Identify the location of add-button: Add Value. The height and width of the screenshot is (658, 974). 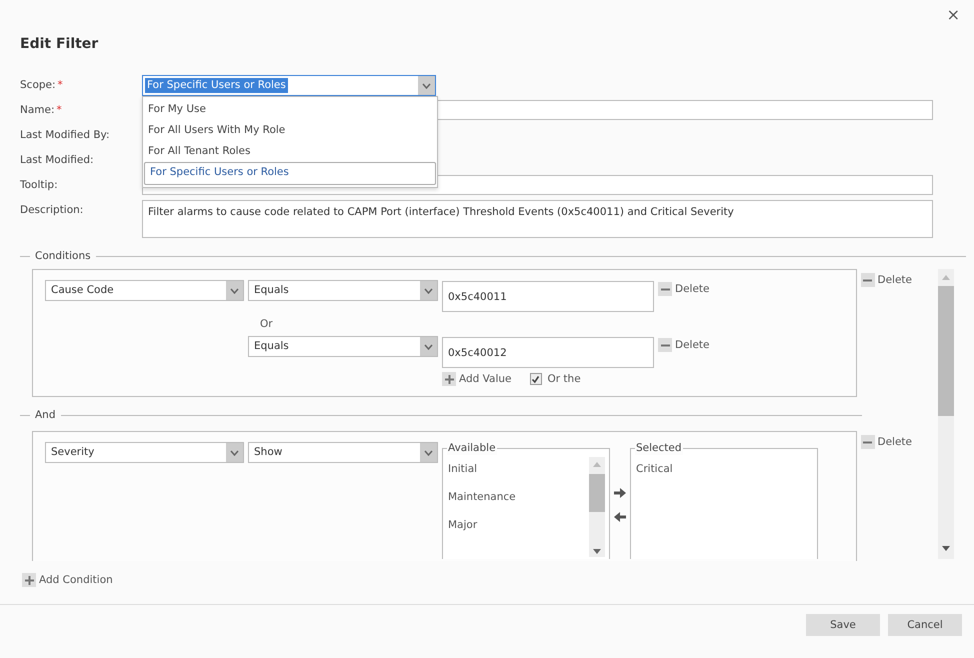
(477, 379).